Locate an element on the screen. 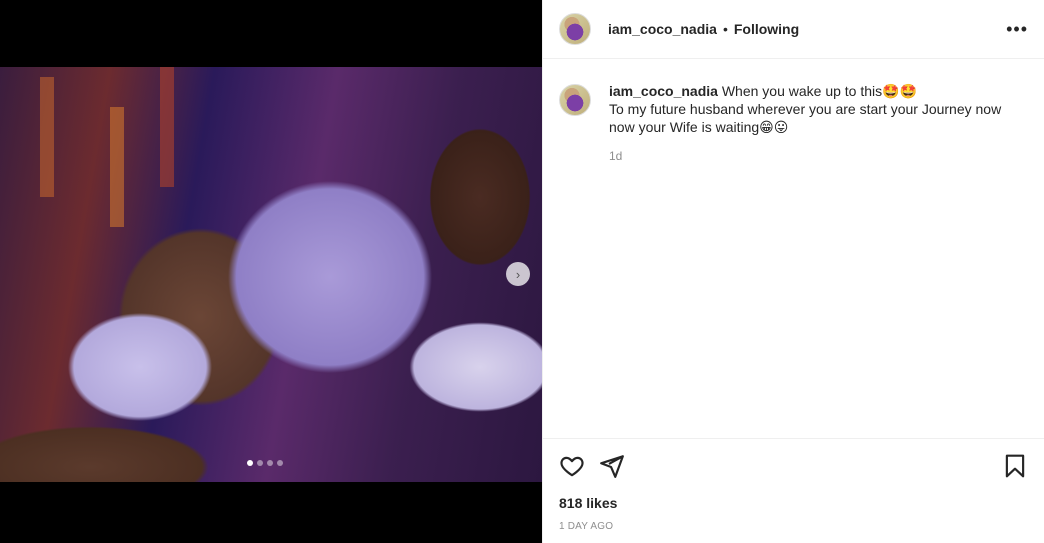  carousel-next-button: › is located at coordinates (518, 274).